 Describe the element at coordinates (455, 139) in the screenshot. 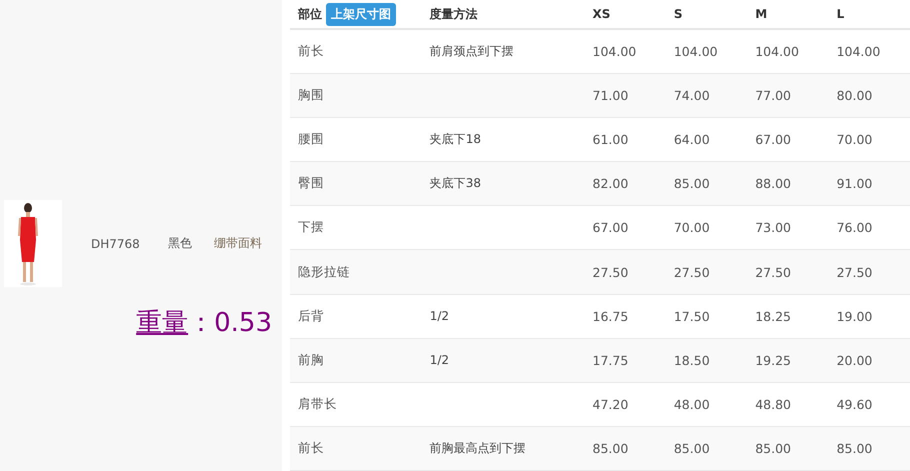

I see `table-cell: 夹底下18` at that location.